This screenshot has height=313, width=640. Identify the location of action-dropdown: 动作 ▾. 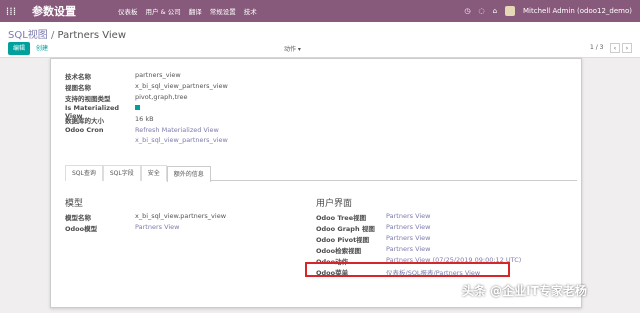
(292, 48).